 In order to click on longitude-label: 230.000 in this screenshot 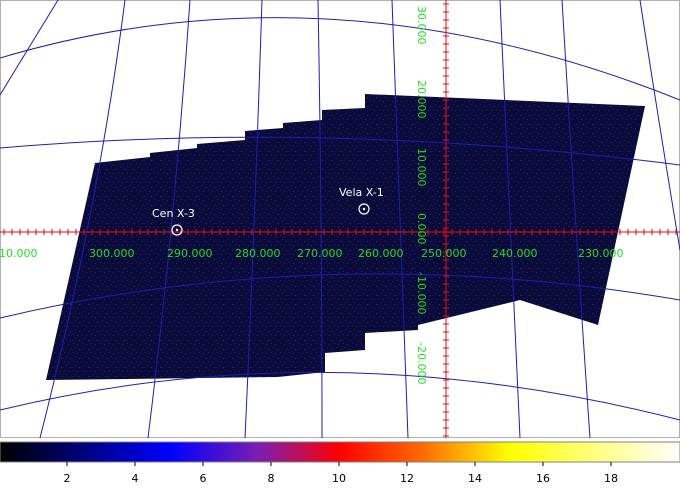, I will do `click(601, 253)`.